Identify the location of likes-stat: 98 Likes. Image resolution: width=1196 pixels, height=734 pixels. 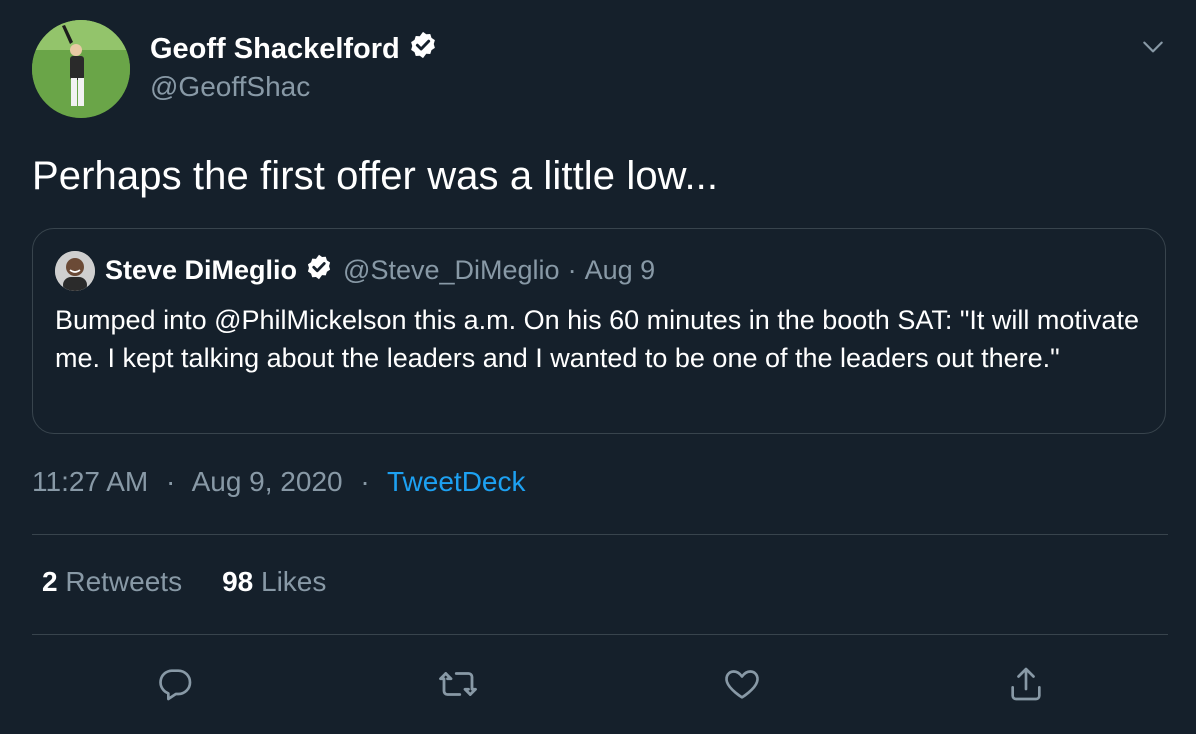
(274, 582).